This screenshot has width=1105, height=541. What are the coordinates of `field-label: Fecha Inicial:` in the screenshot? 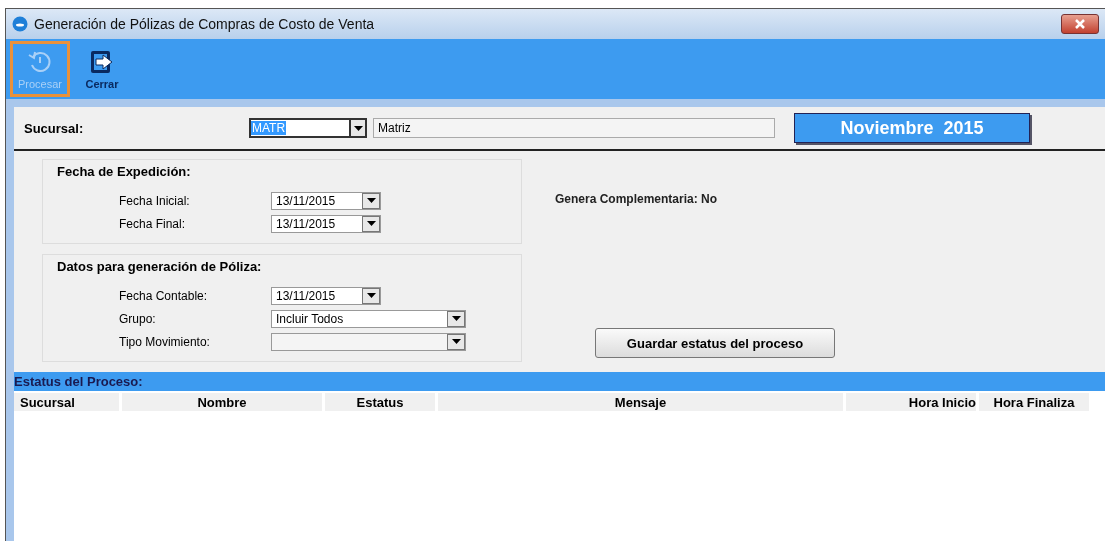 It's located at (155, 200).